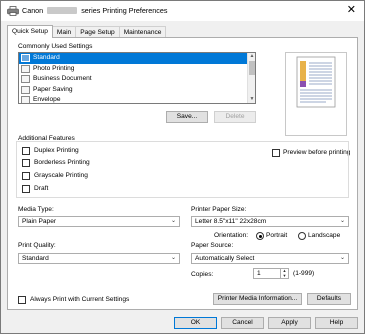  Describe the element at coordinates (53, 89) in the screenshot. I see `list-item-label: Paper Saving` at that location.